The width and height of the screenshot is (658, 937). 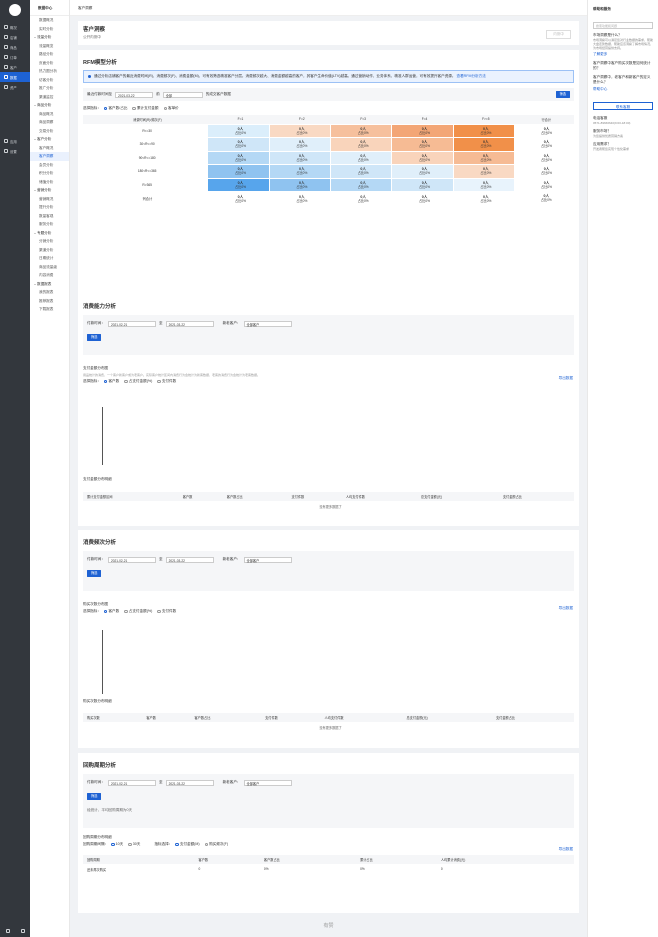 What do you see at coordinates (49, 173) in the screenshot?
I see `secondary-nav-item: 积分分析` at bounding box center [49, 173].